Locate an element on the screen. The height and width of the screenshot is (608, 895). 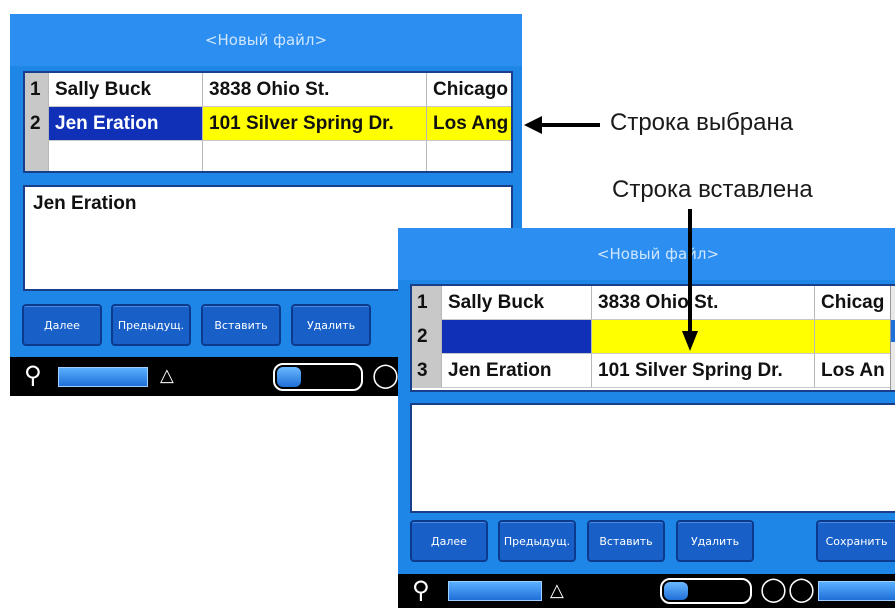
table-row: 1 Sally Buck 3838 Ohio St. Chicag is located at coordinates (653, 303).